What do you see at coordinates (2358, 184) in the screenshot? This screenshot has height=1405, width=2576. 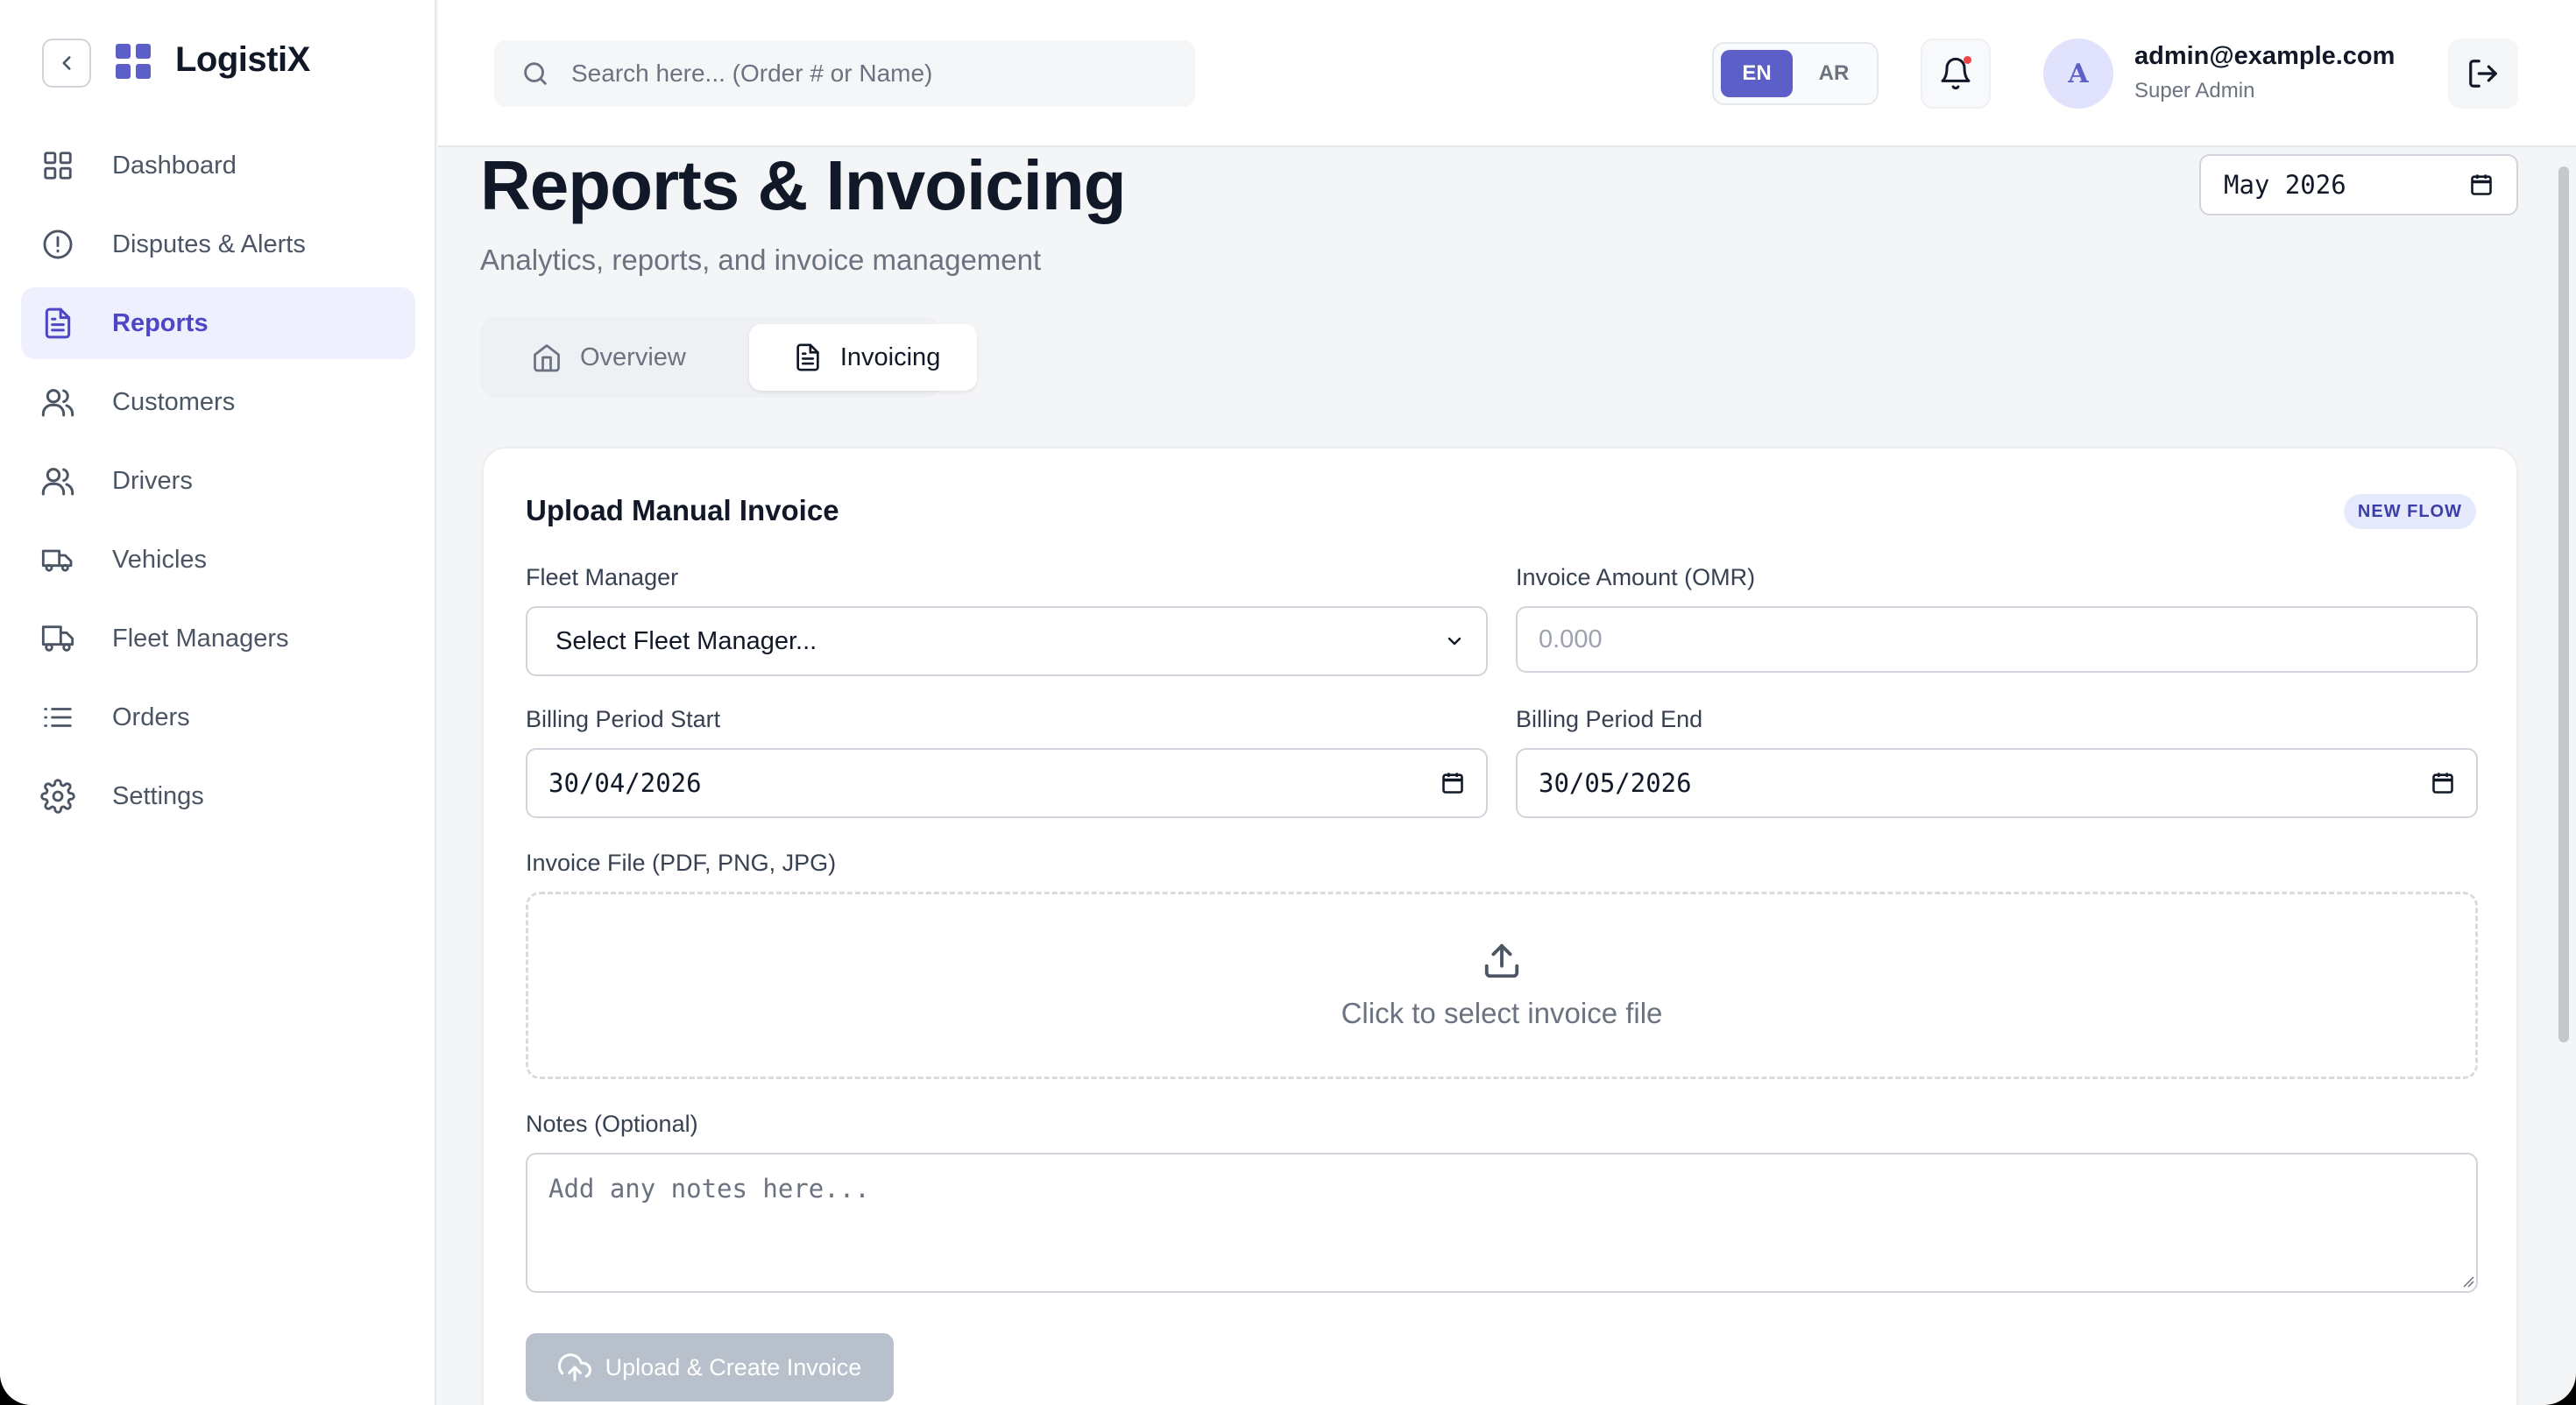 I see `month-picker: May 2026` at bounding box center [2358, 184].